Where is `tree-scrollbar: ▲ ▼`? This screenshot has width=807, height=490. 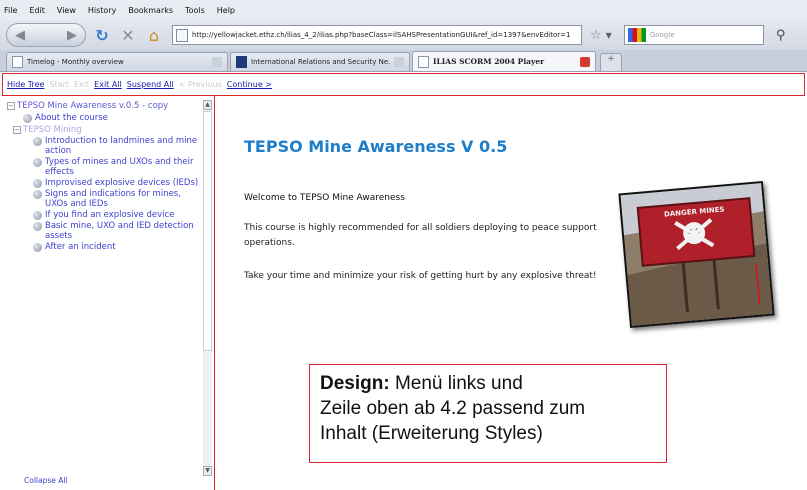 tree-scrollbar: ▲ ▼ is located at coordinates (207, 288).